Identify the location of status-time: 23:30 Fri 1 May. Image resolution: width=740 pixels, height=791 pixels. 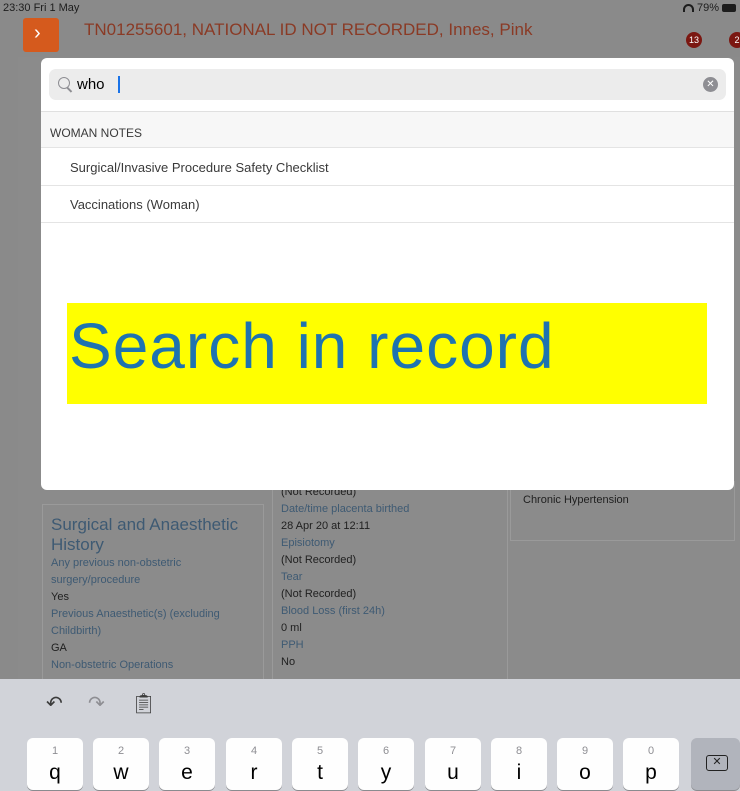
(41, 8).